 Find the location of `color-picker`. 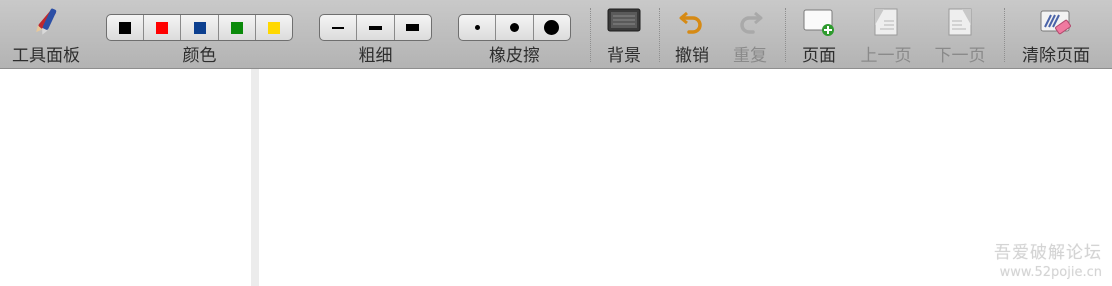

color-picker is located at coordinates (199, 27).